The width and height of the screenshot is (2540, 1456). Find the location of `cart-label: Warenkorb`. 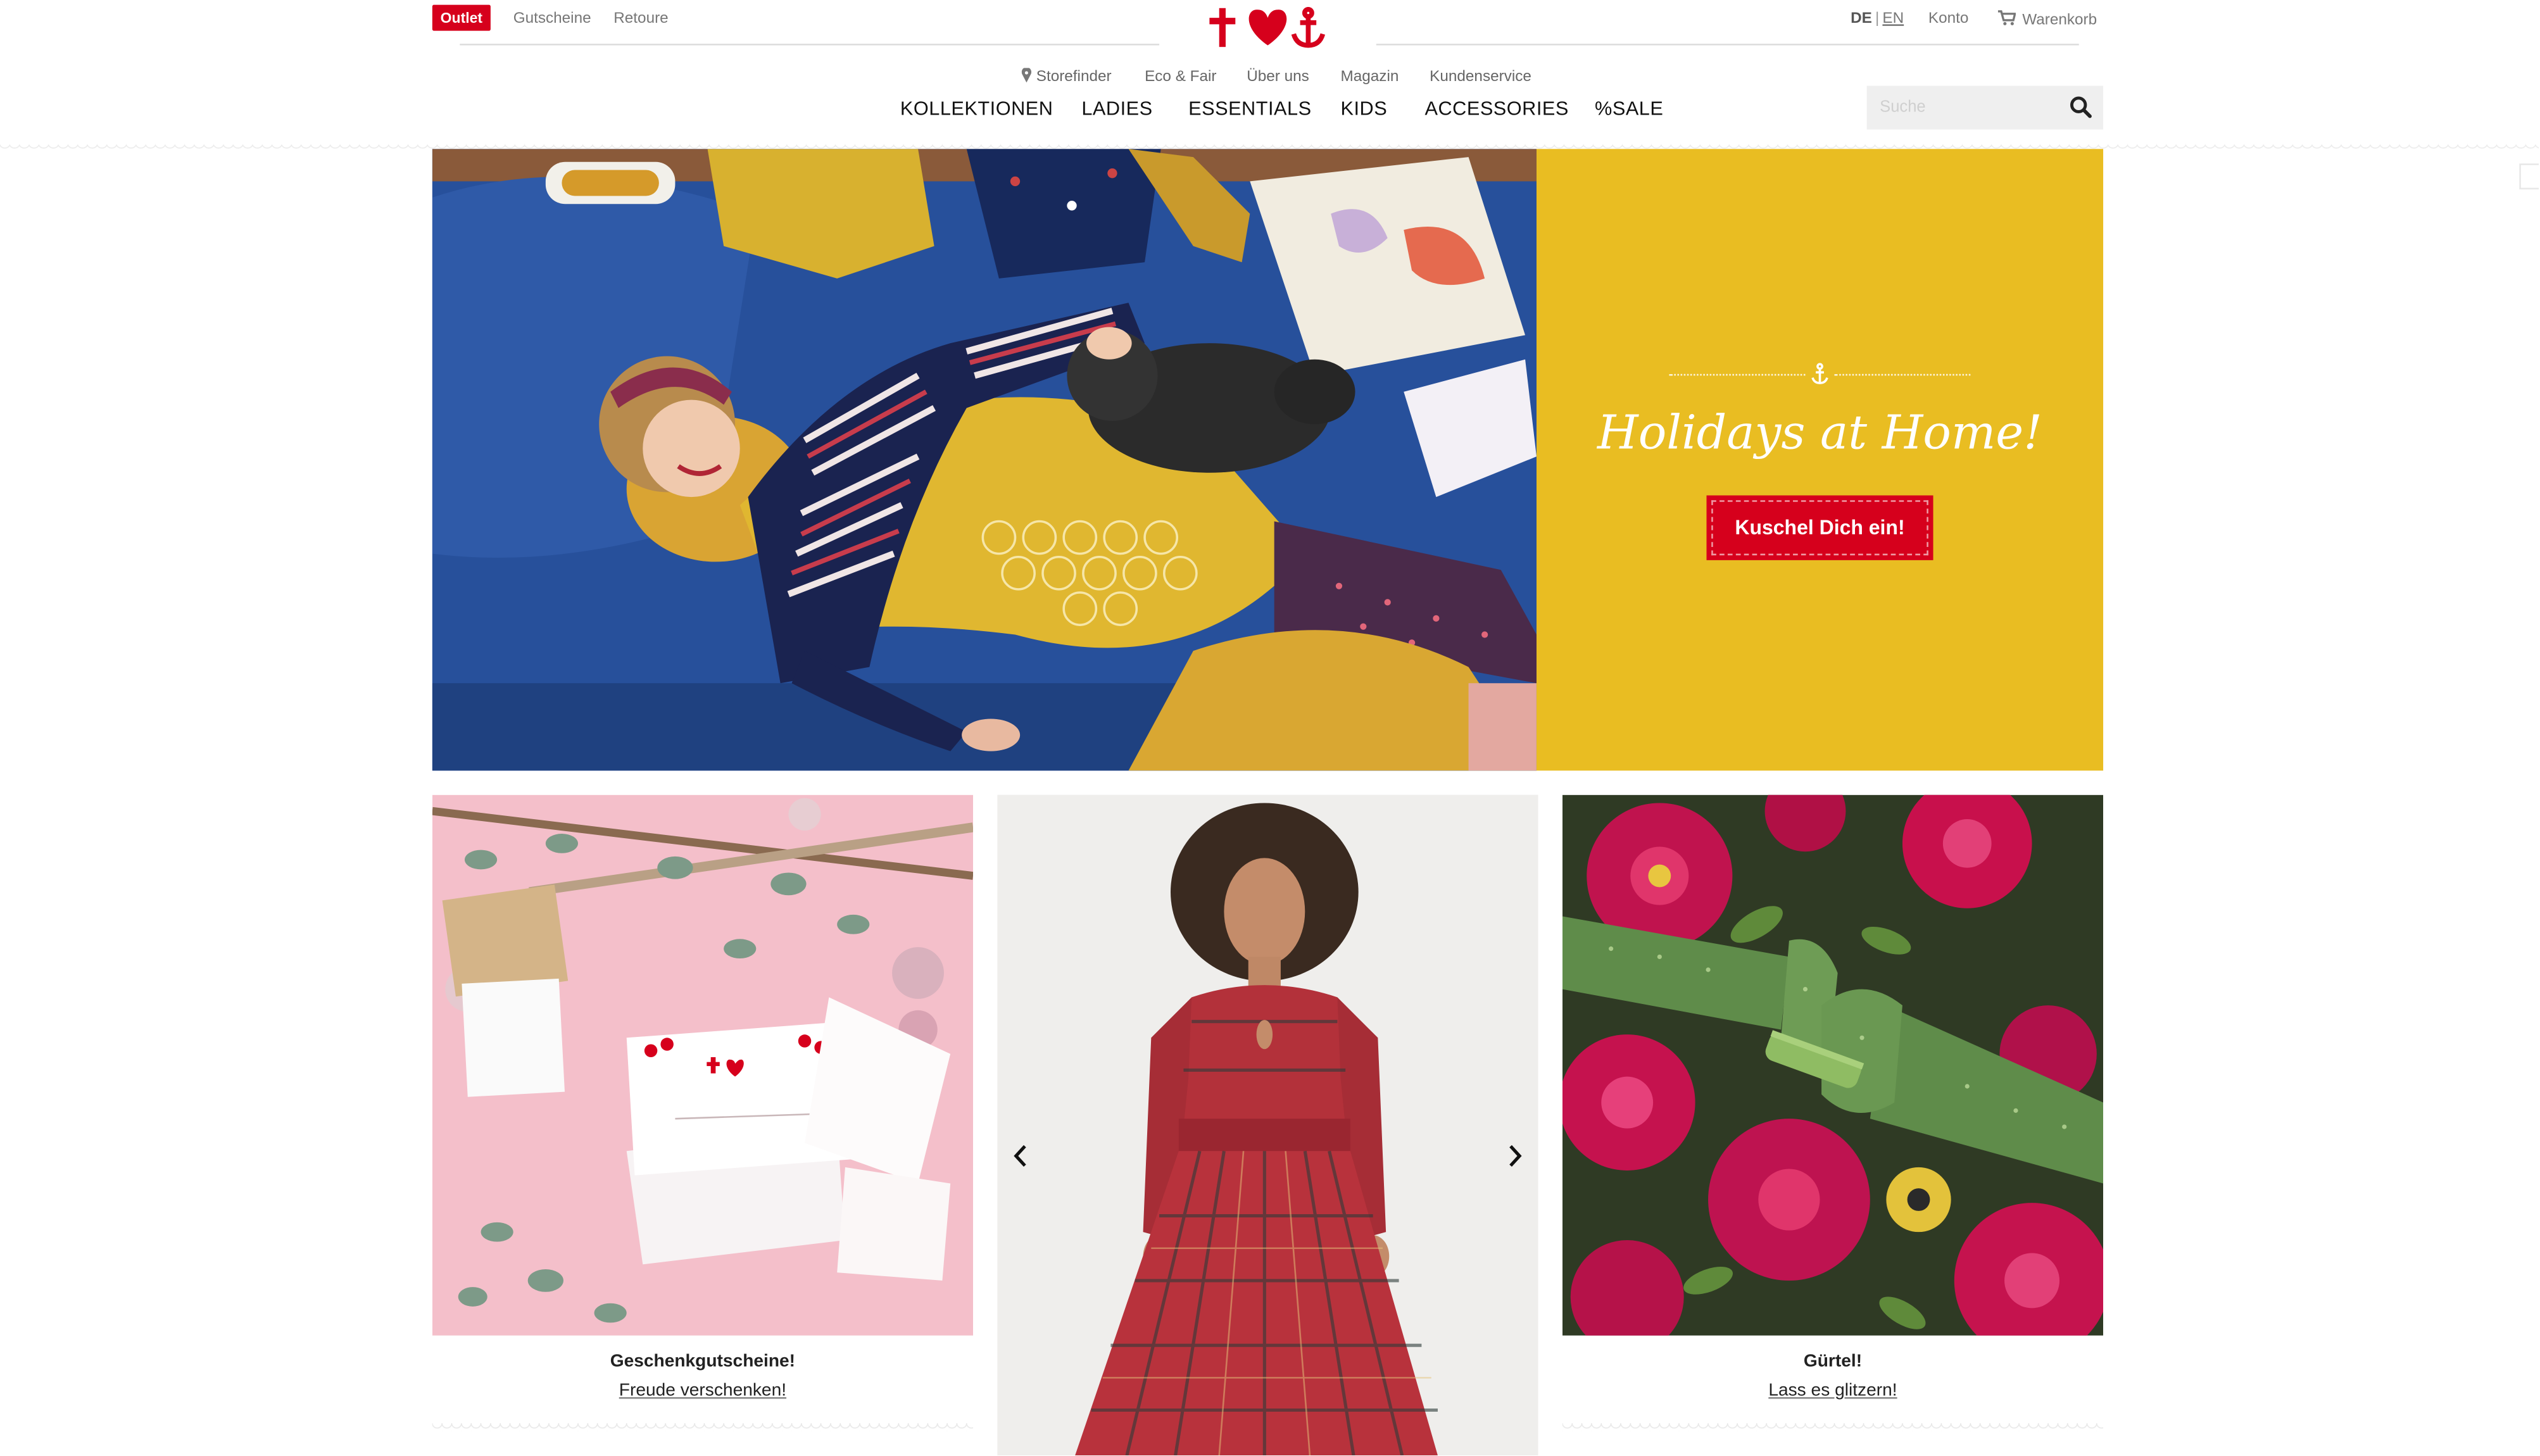

cart-label: Warenkorb is located at coordinates (2059, 20).